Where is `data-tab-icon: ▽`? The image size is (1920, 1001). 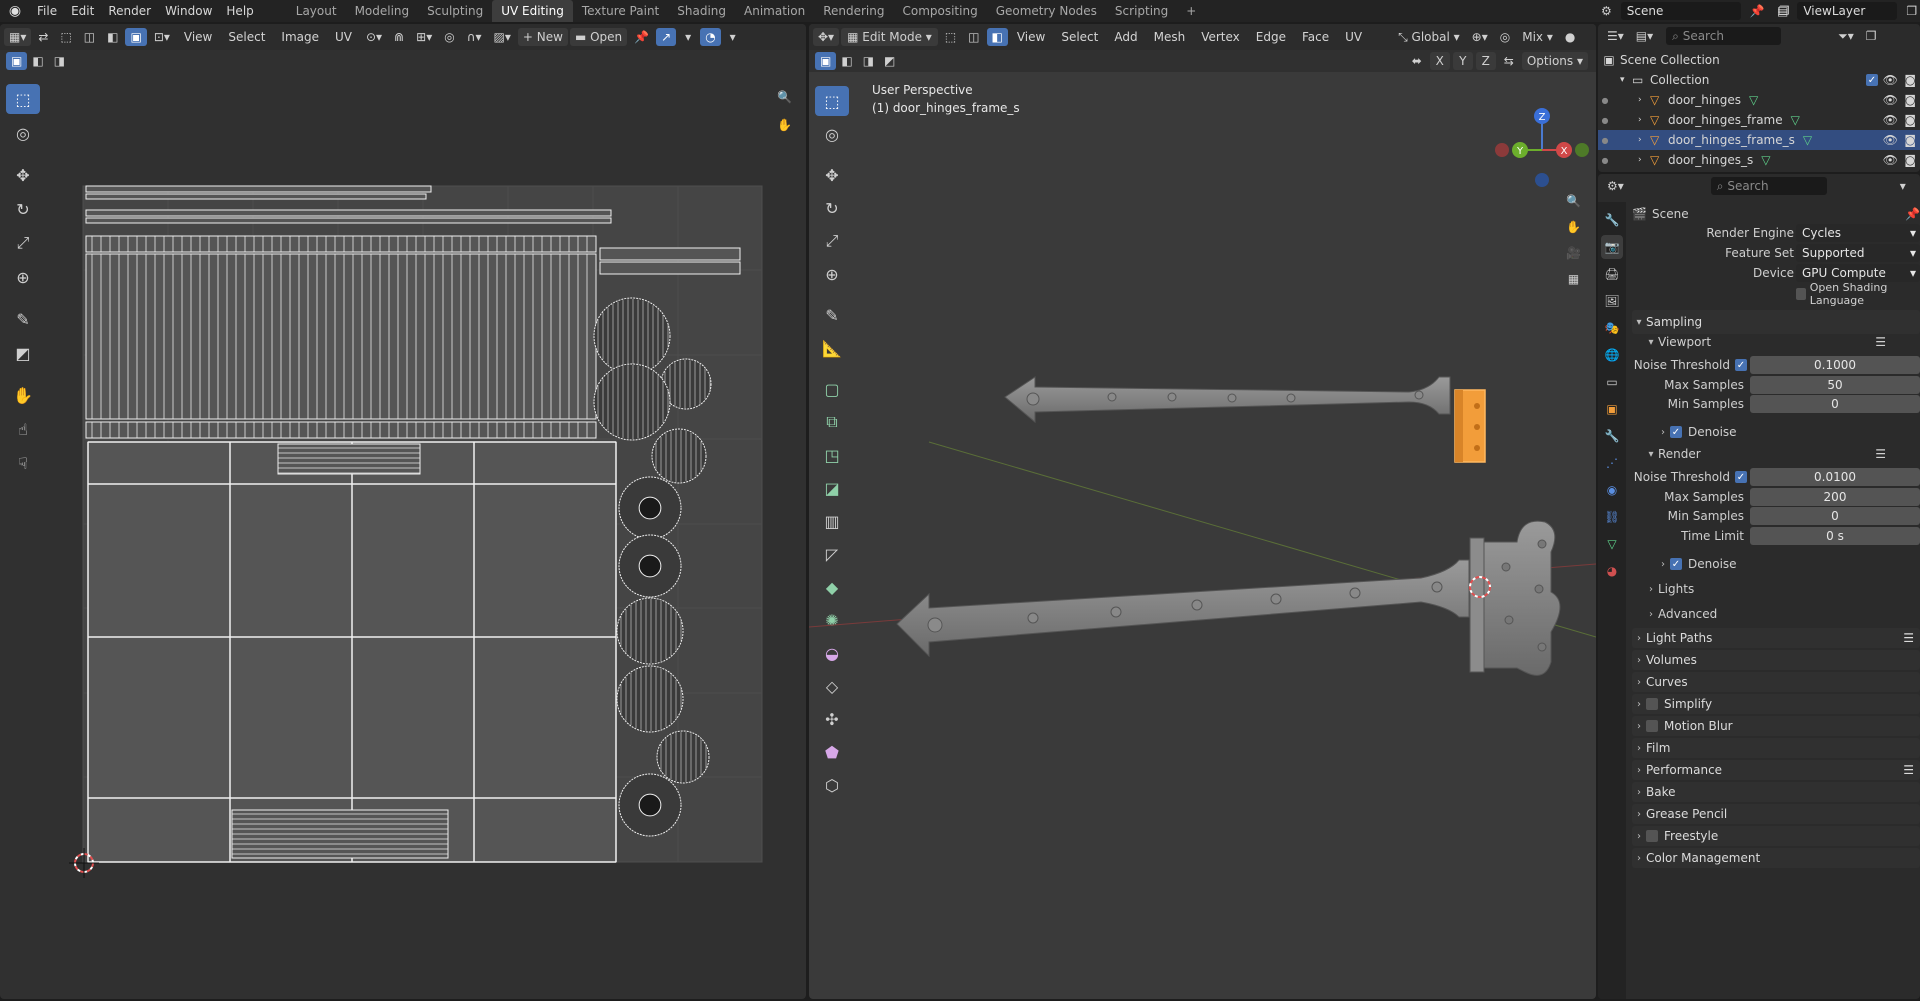
data-tab-icon: ▽ is located at coordinates (1612, 544).